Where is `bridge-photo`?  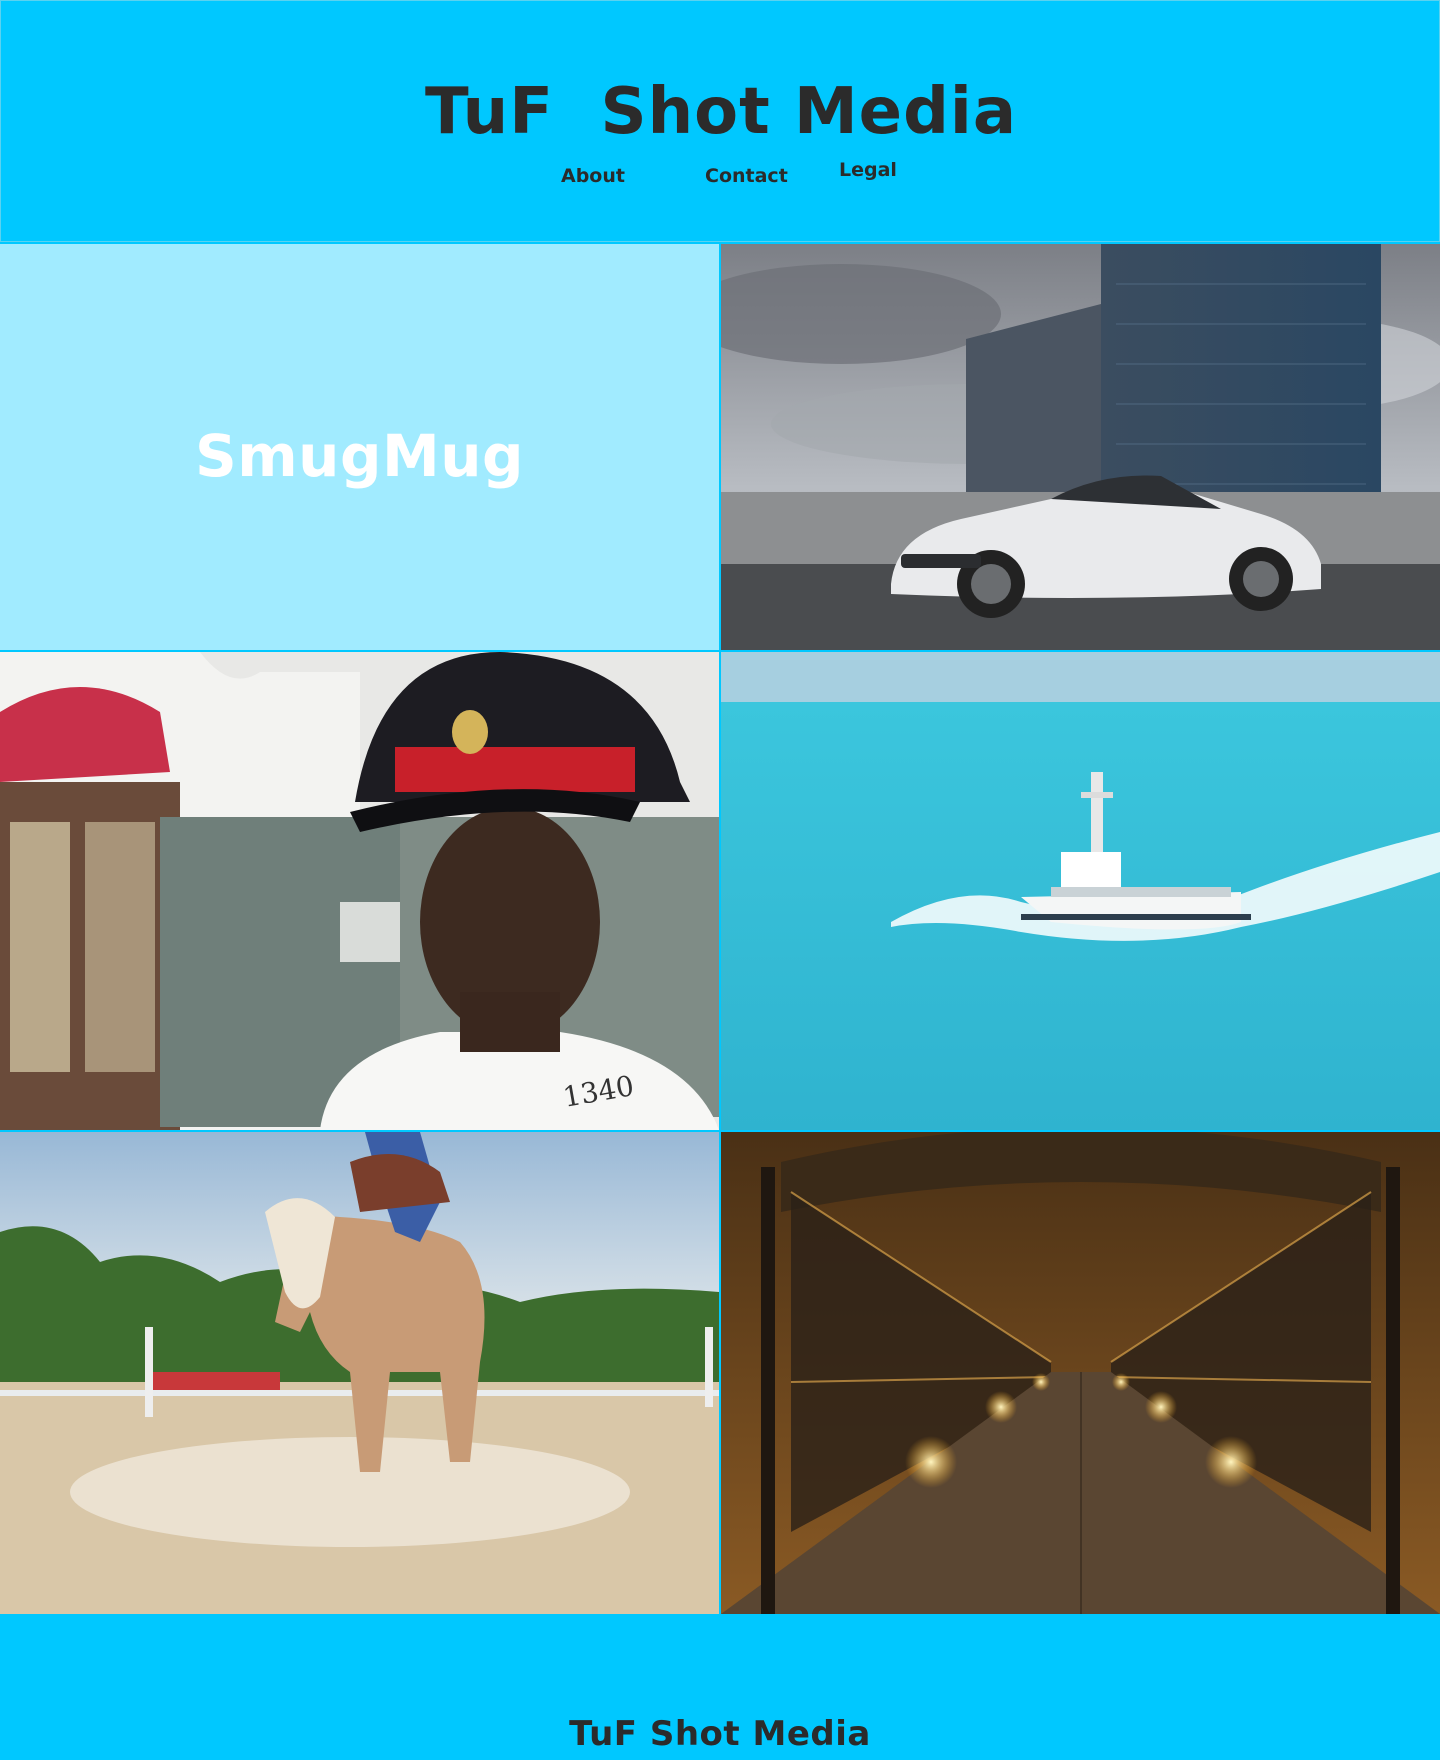 bridge-photo is located at coordinates (1080, 1373).